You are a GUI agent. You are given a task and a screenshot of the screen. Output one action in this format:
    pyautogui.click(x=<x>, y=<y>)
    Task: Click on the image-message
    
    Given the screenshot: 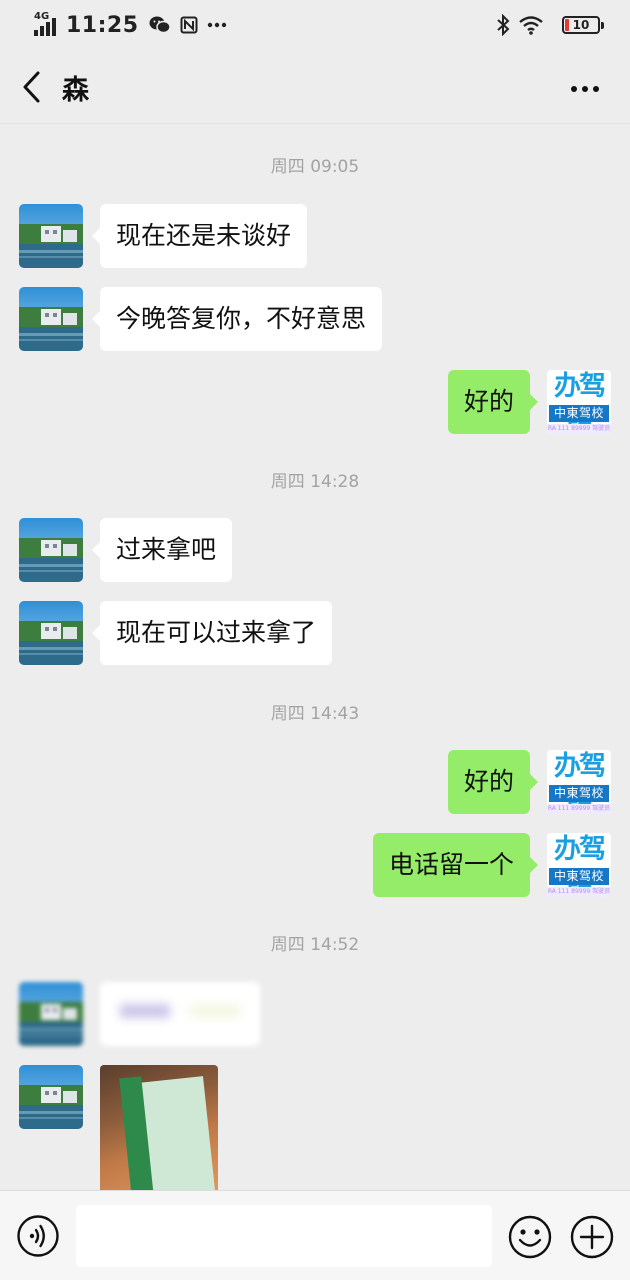 What is the action you would take?
    pyautogui.click(x=159, y=1127)
    